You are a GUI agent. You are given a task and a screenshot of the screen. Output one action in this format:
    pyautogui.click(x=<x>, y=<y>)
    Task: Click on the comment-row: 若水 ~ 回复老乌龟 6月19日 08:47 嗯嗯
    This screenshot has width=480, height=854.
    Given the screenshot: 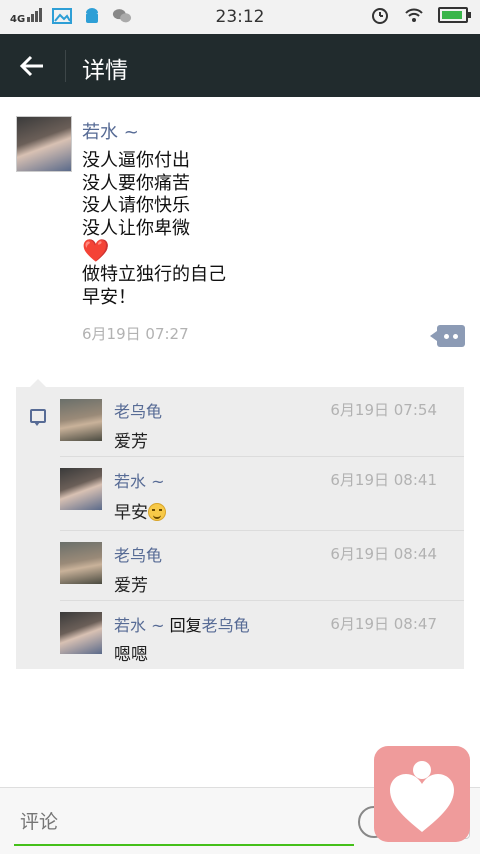 What is the action you would take?
    pyautogui.click(x=240, y=635)
    